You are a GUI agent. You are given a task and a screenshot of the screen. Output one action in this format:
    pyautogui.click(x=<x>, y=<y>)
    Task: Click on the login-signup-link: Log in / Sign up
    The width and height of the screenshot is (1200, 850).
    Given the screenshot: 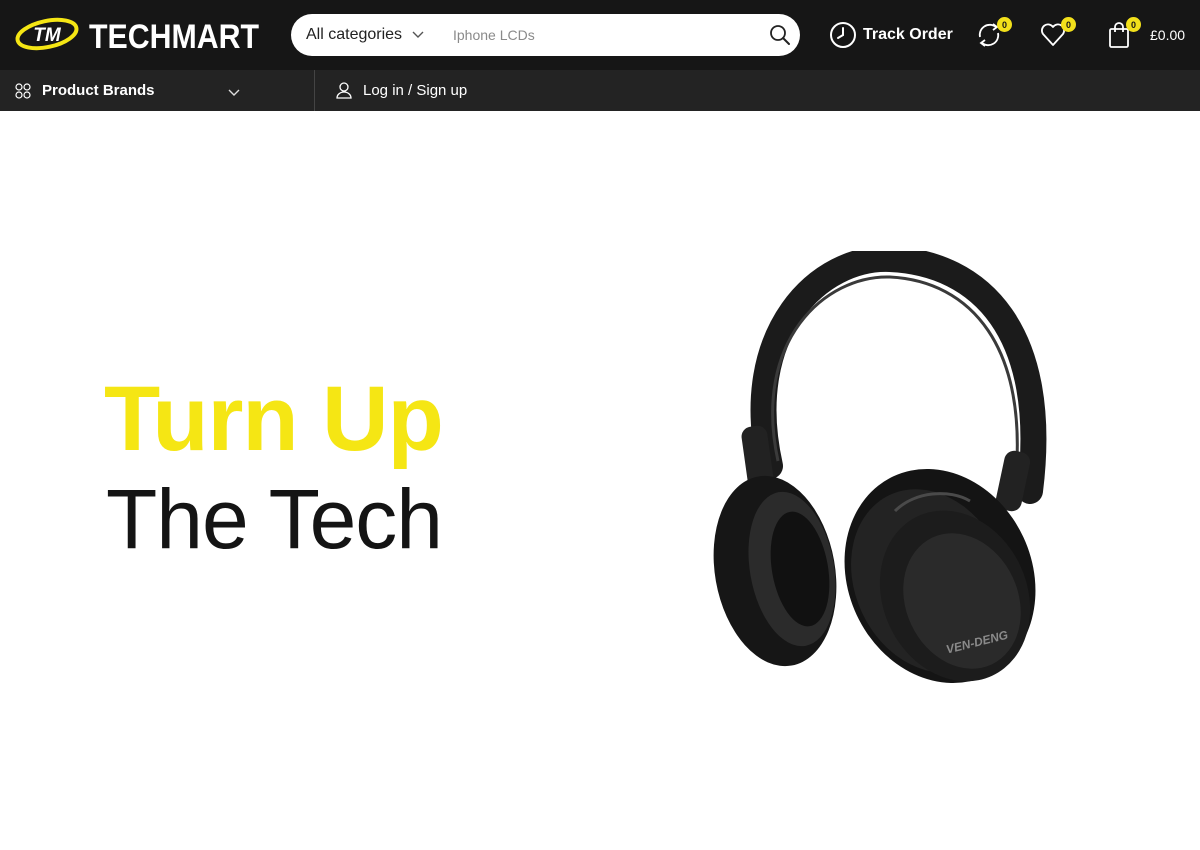 What is the action you would take?
    pyautogui.click(x=401, y=90)
    